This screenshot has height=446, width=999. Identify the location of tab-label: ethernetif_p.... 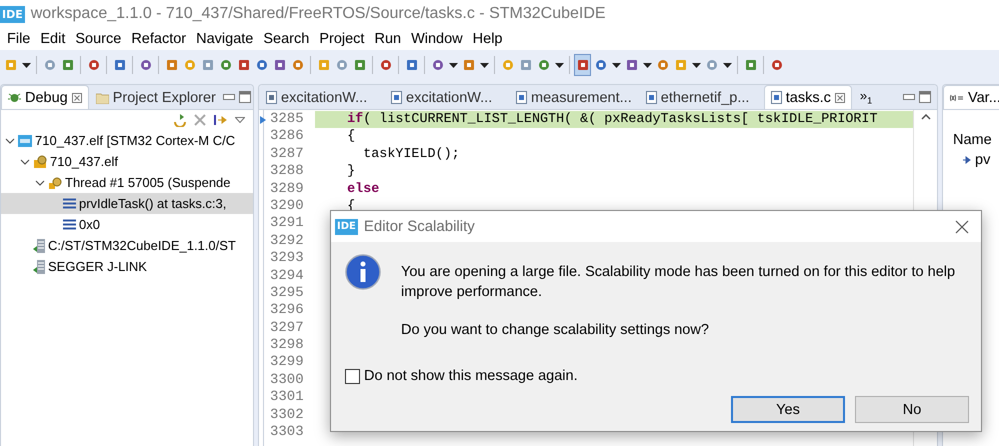
(705, 98).